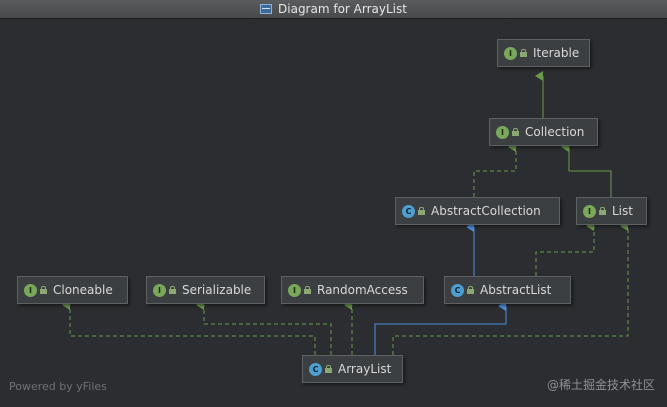 The height and width of the screenshot is (407, 667). Describe the element at coordinates (264, 327) in the screenshot. I see `edge-arraylist-serializable` at that location.